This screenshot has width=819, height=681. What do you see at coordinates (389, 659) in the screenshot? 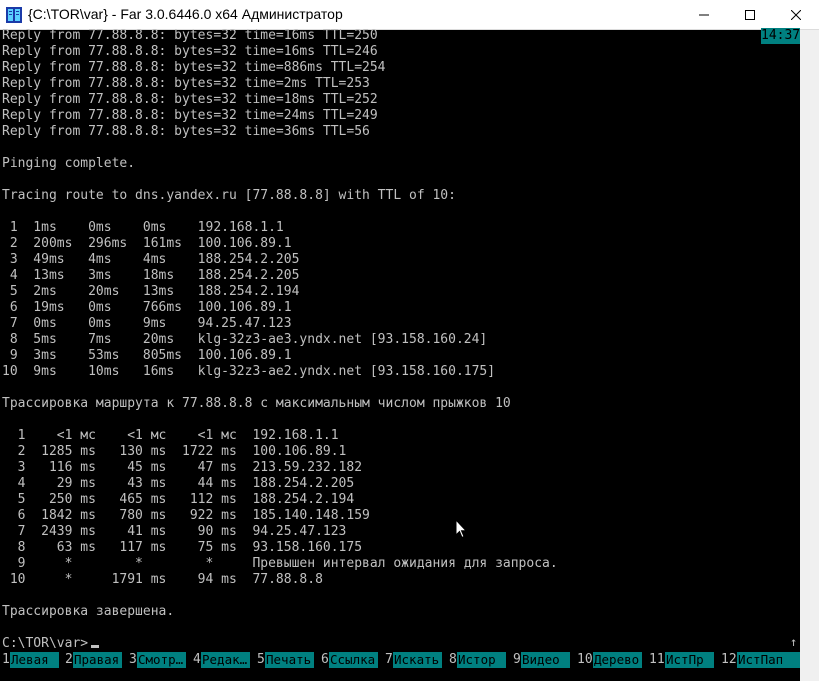
I see `fkey-number: 7` at bounding box center [389, 659].